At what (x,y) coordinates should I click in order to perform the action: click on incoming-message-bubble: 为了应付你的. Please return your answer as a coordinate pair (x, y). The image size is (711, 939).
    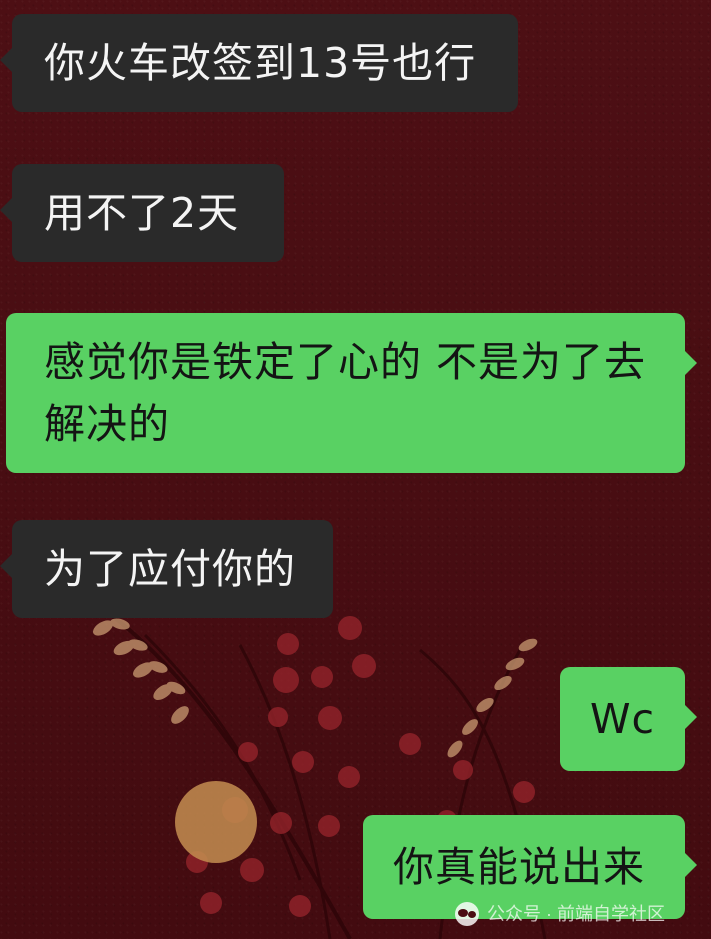
    Looking at the image, I should click on (166, 569).